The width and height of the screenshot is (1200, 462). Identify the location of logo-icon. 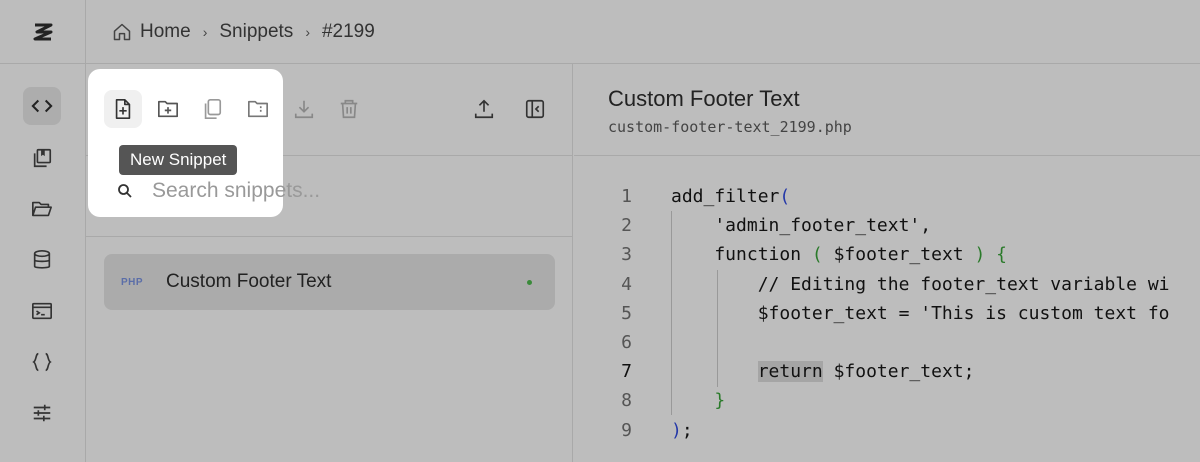
(43, 32).